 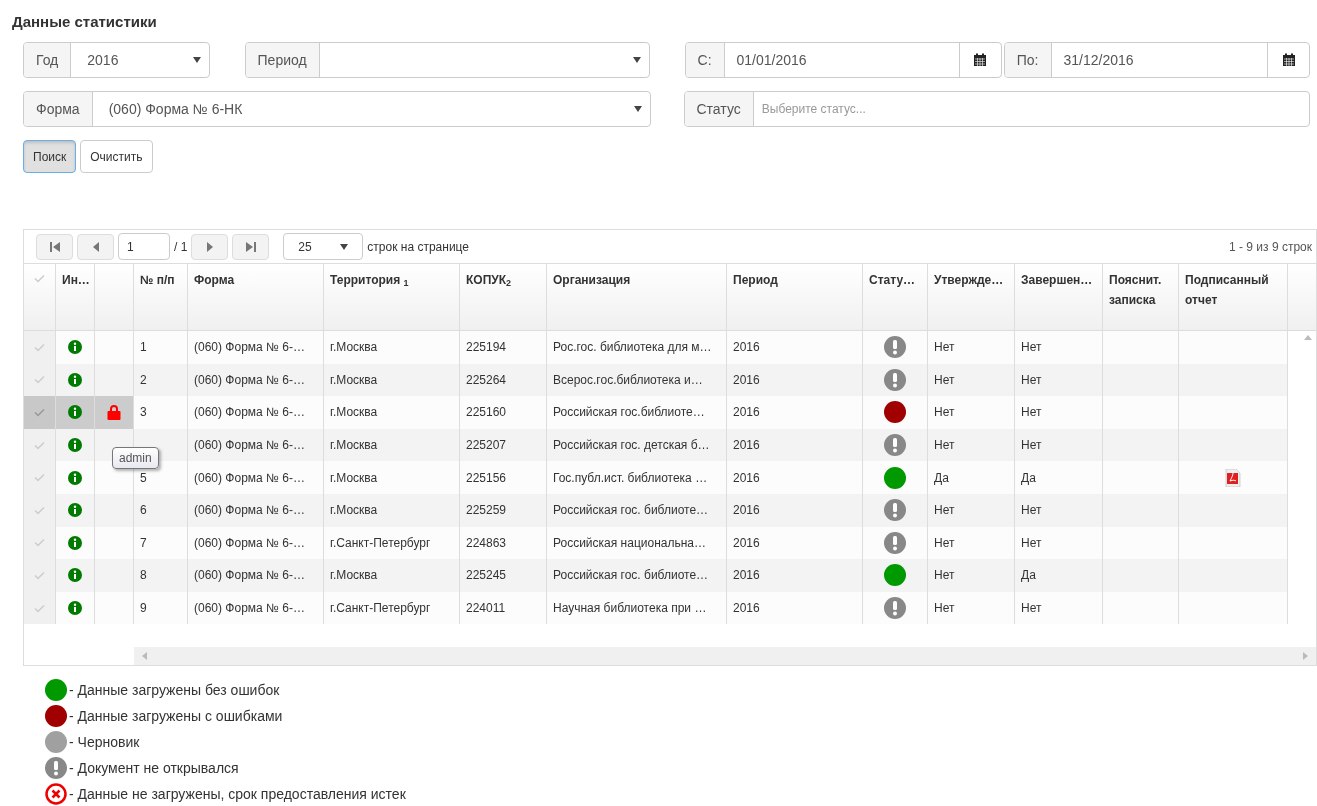 I want to click on date-field: С: 01/01/2016, so click(x=843, y=60).